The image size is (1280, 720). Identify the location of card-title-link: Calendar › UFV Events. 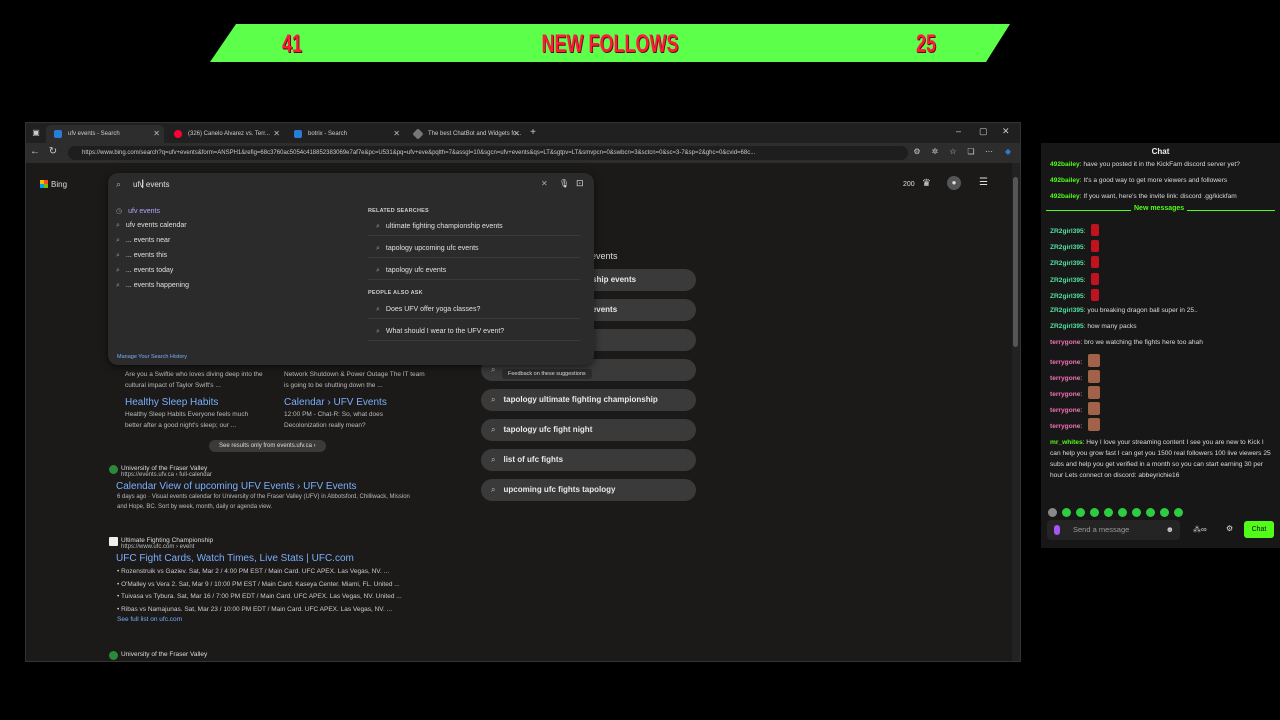
(335, 402).